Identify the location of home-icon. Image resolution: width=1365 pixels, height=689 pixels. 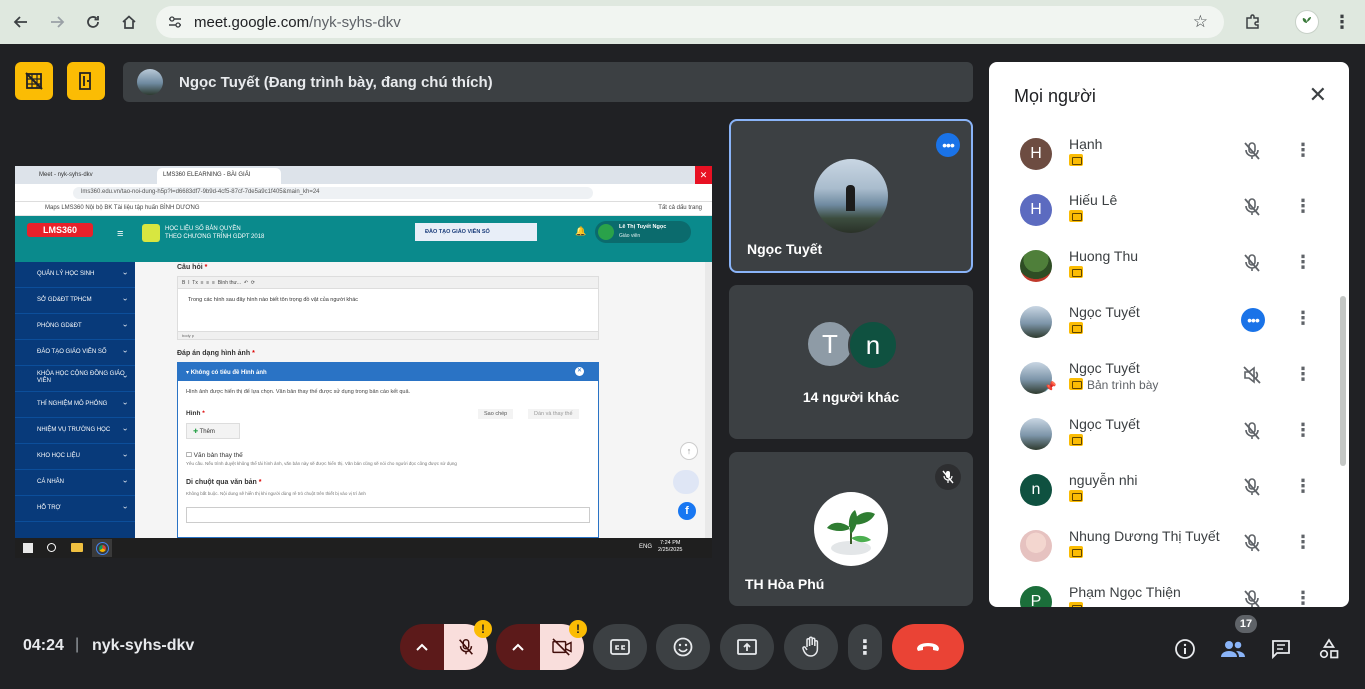
(129, 22).